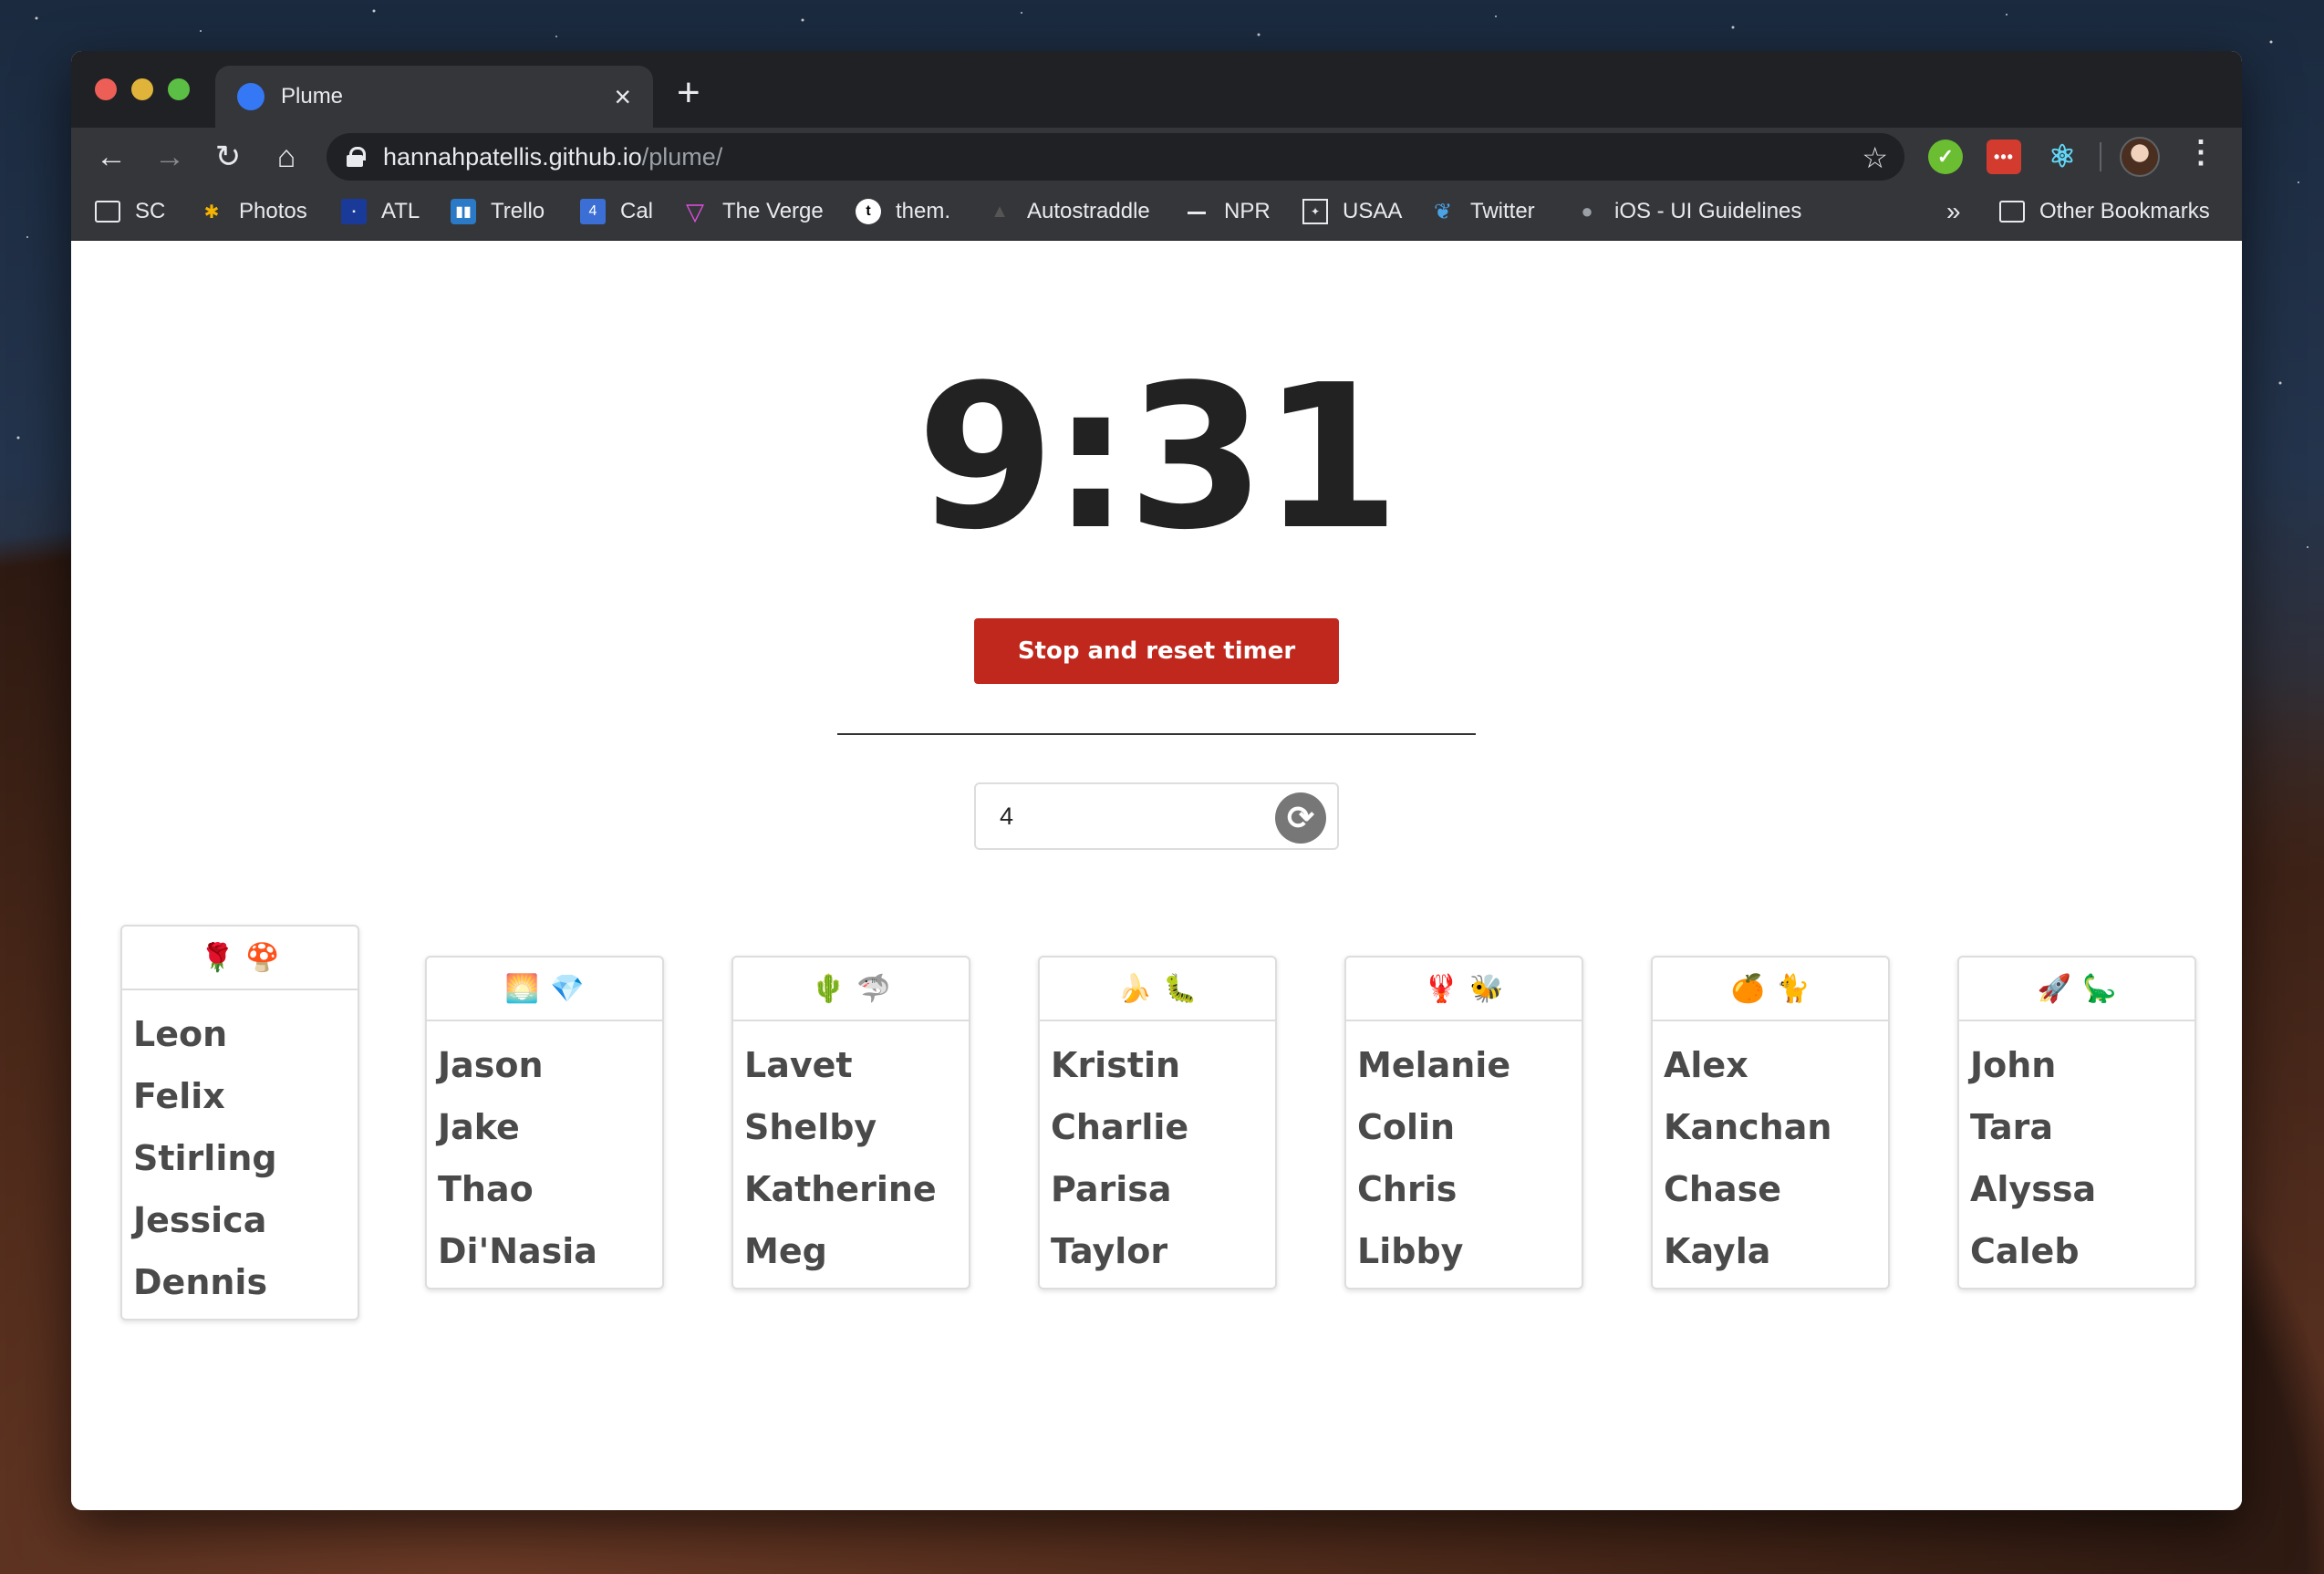  I want to click on member-name: Charlie, so click(1120, 1127).